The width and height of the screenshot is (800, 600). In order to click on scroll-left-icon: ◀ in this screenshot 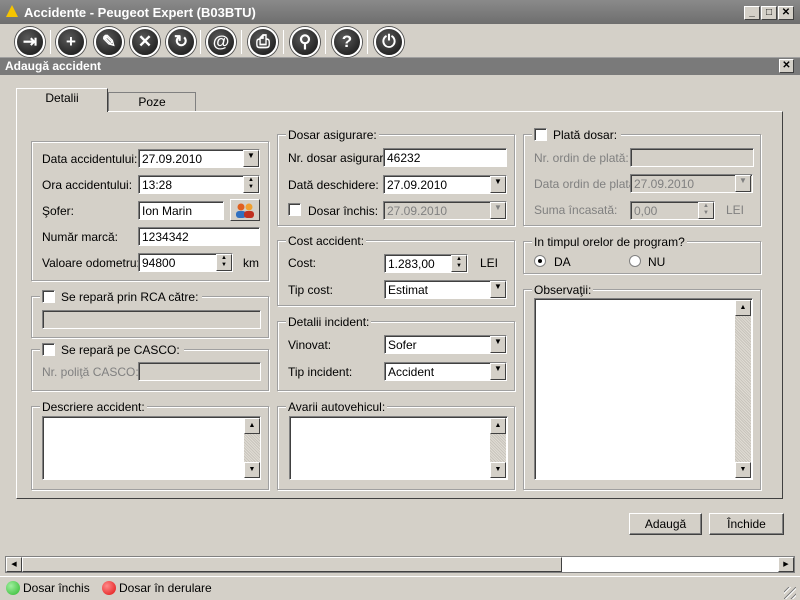, I will do `click(14, 564)`.